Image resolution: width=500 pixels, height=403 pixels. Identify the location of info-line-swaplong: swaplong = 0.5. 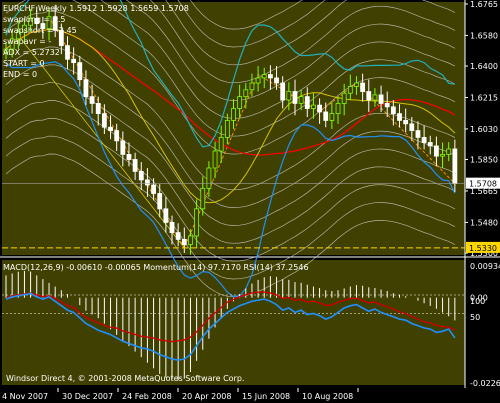
(34, 19).